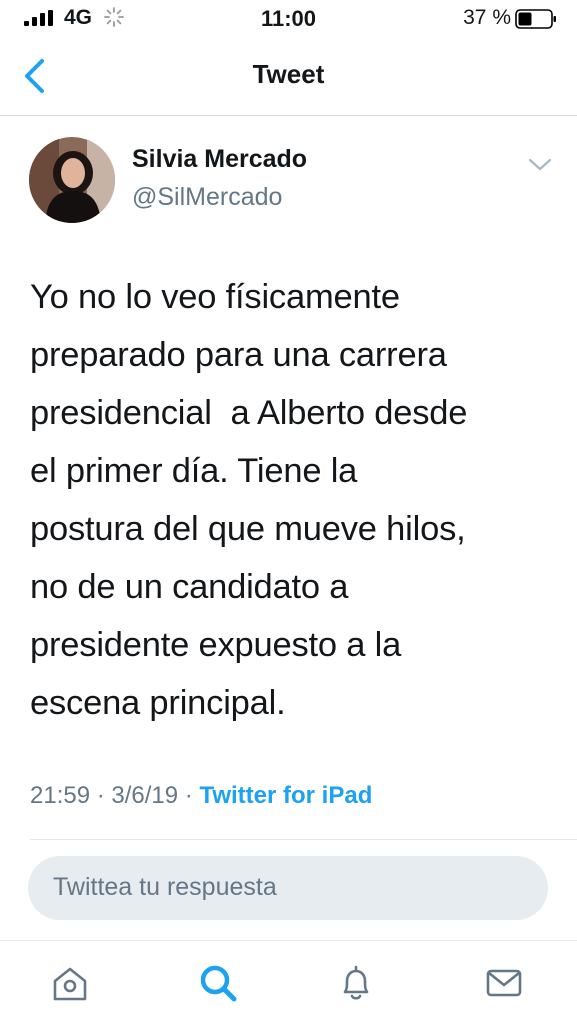  I want to click on home-icon, so click(70, 983).